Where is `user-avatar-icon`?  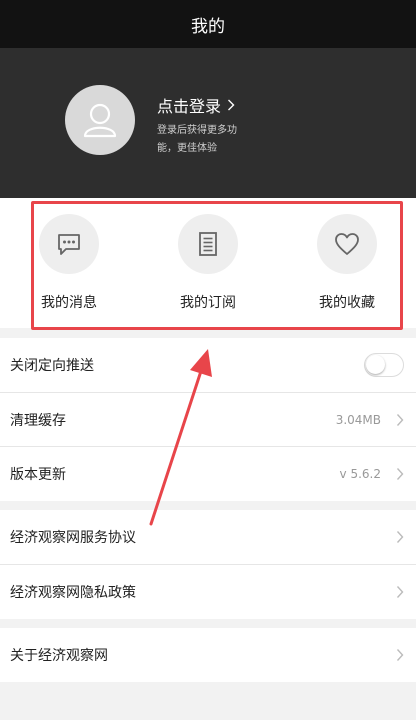
user-avatar-icon is located at coordinates (100, 120).